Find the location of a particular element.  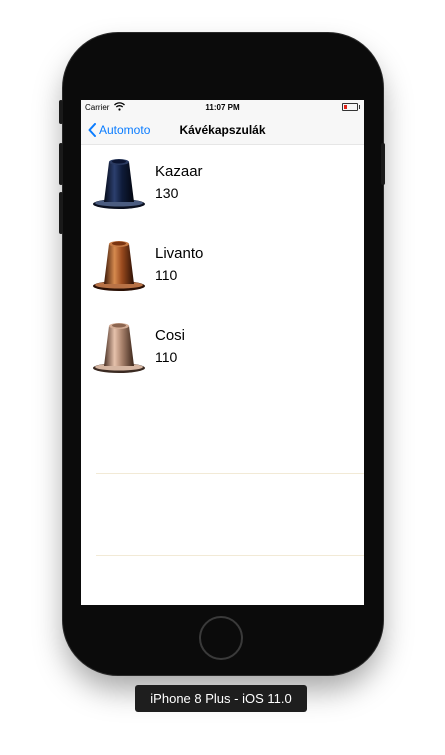

list-item: Kazaar 130 is located at coordinates (222, 186).